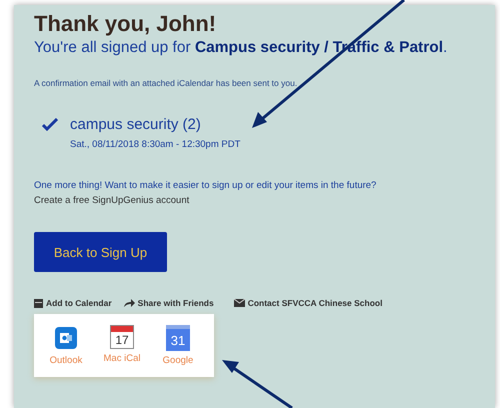 This screenshot has width=500, height=408. Describe the element at coordinates (166, 83) in the screenshot. I see `confirmation-text: A confirmation email with an attached iCalendar has been sent to you.` at that location.